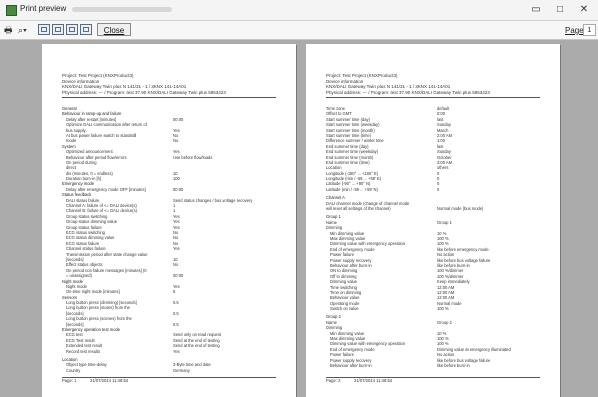  I want to click on setting-label: Latitude (min / -59 ... +59' N), so click(352, 189).